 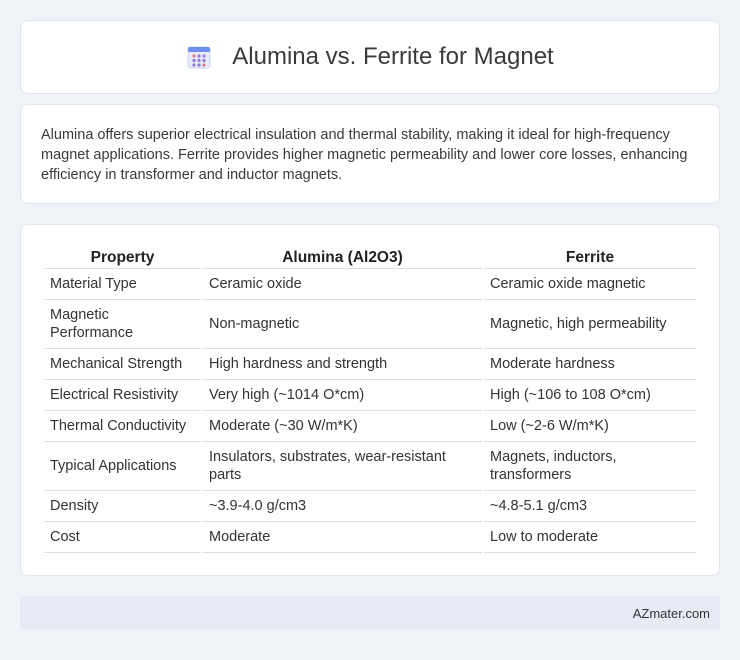 I want to click on title-wrap: Alumina vs. Ferrite for Magnet, so click(x=370, y=57).